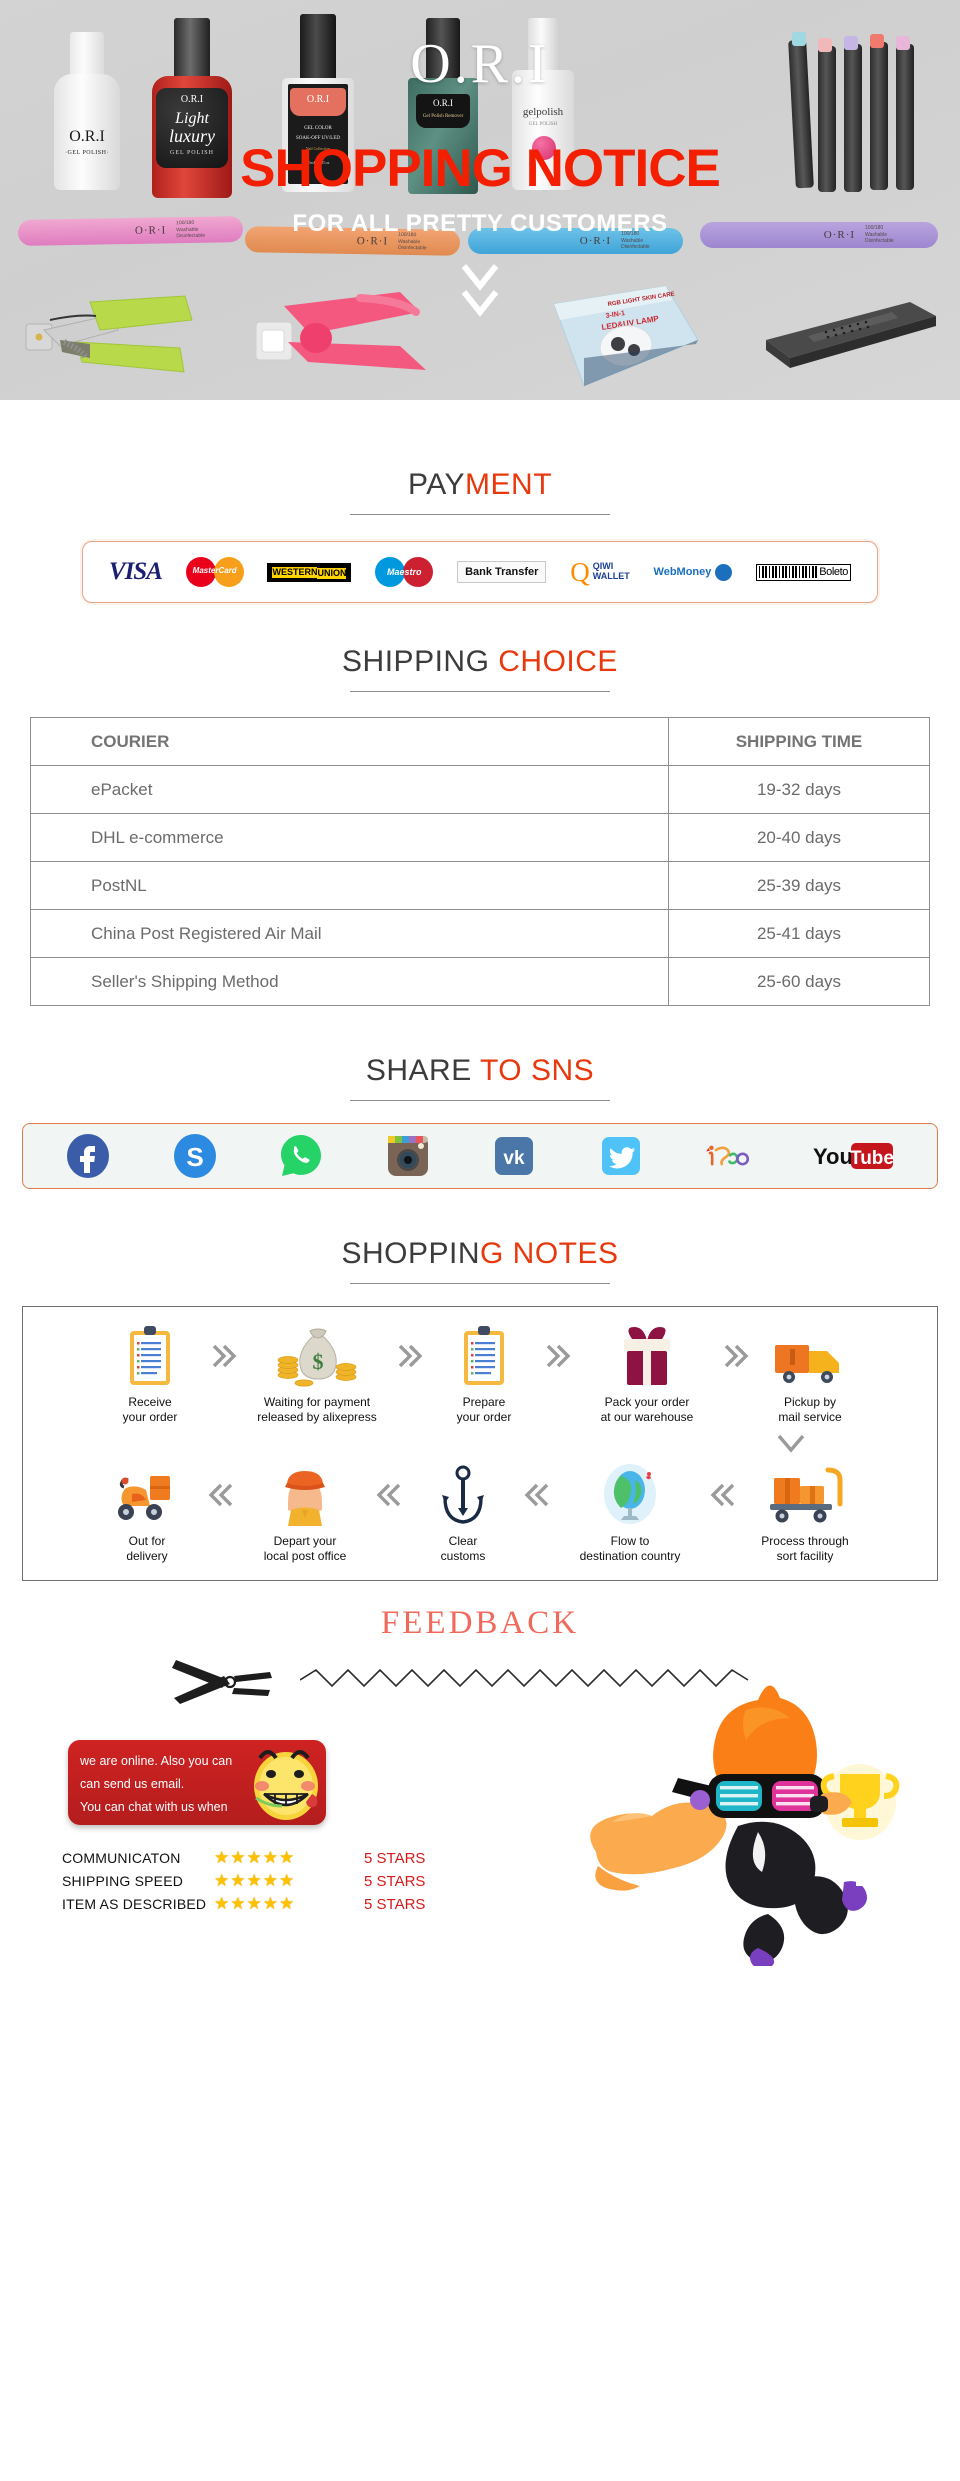 The height and width of the screenshot is (2481, 960). Describe the element at coordinates (833, 1156) in the screenshot. I see `svg-text: You` at that location.